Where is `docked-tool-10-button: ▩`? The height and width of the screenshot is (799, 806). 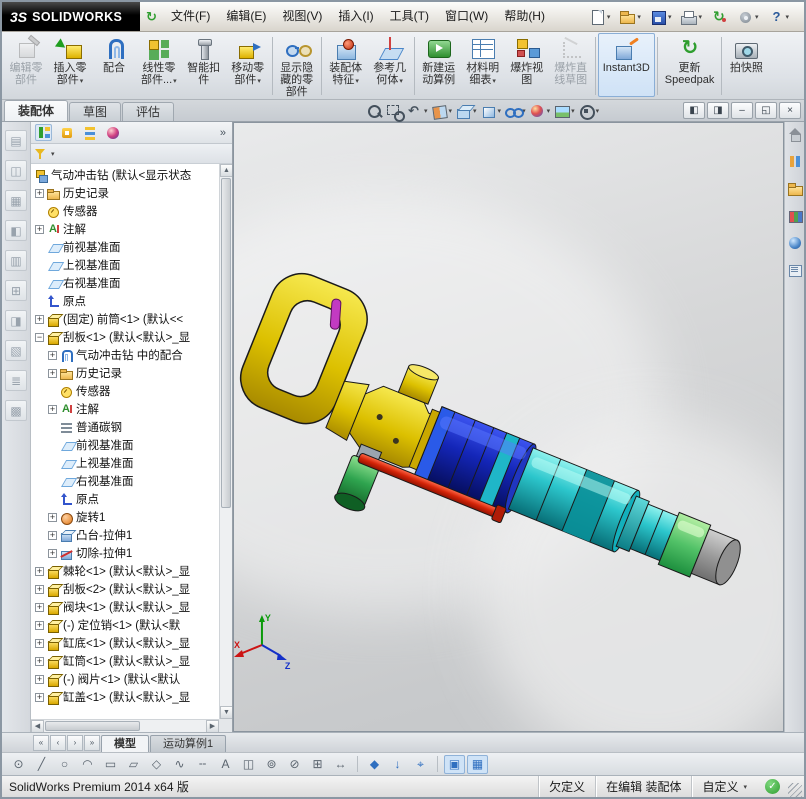 docked-tool-10-button: ▩ is located at coordinates (16, 410).